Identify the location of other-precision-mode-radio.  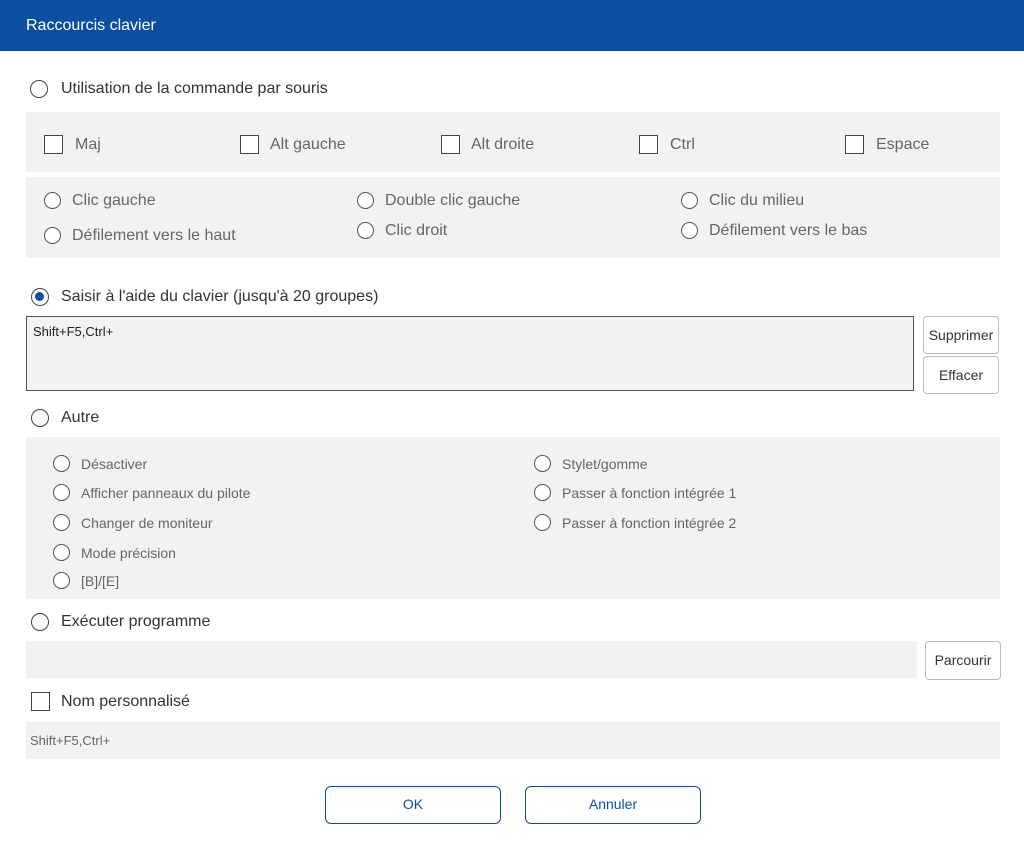
(61, 552).